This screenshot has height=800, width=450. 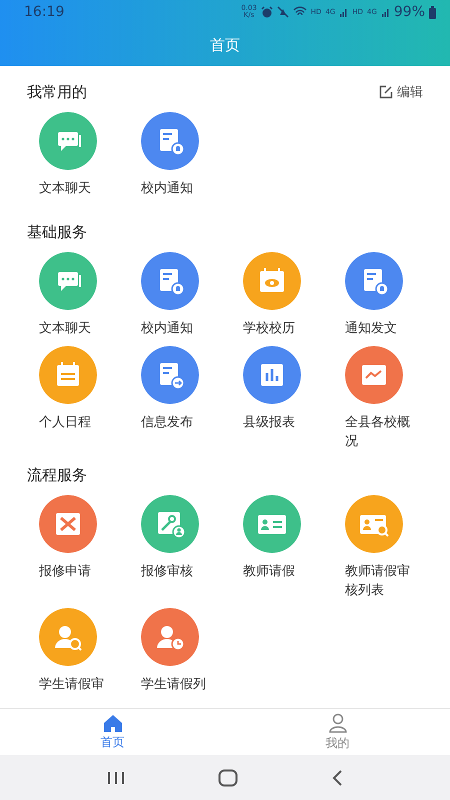 I want to click on tab-item: 首页, so click(x=112, y=732).